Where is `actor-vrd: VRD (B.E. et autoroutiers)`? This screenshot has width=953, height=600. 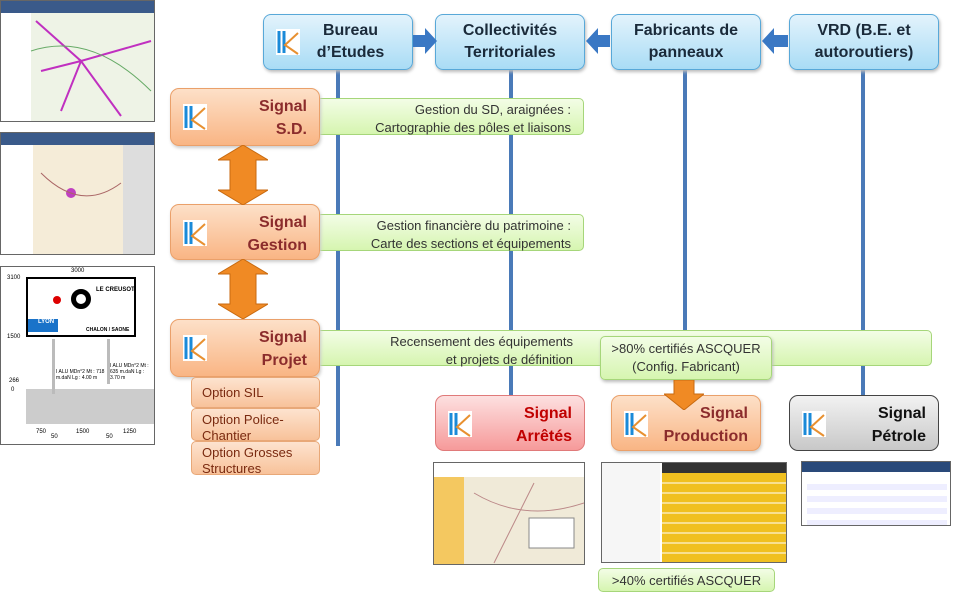 actor-vrd: VRD (B.E. et autoroutiers) is located at coordinates (864, 42).